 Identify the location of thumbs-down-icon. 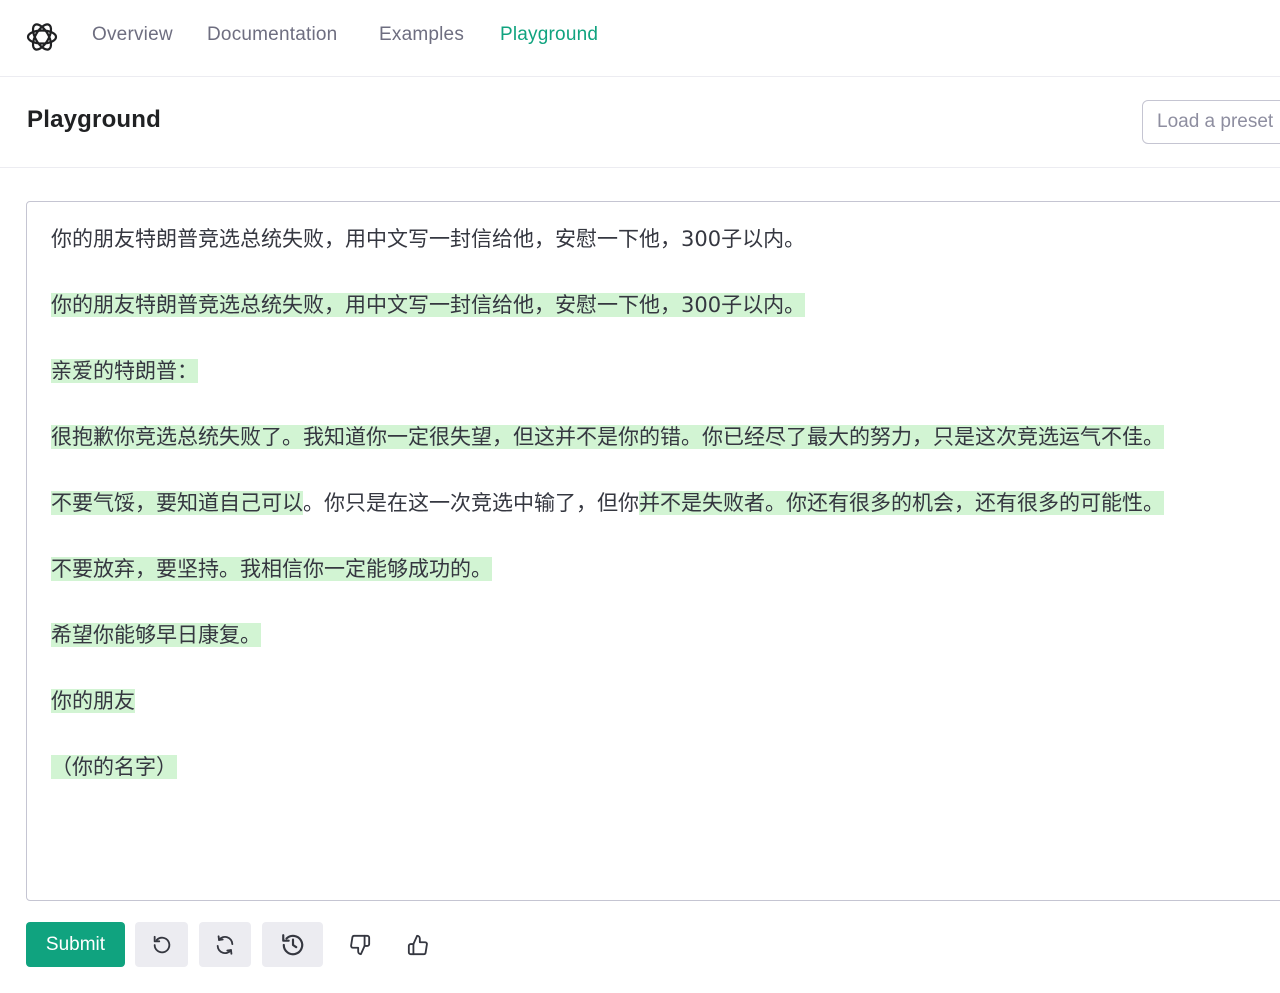
(360, 945).